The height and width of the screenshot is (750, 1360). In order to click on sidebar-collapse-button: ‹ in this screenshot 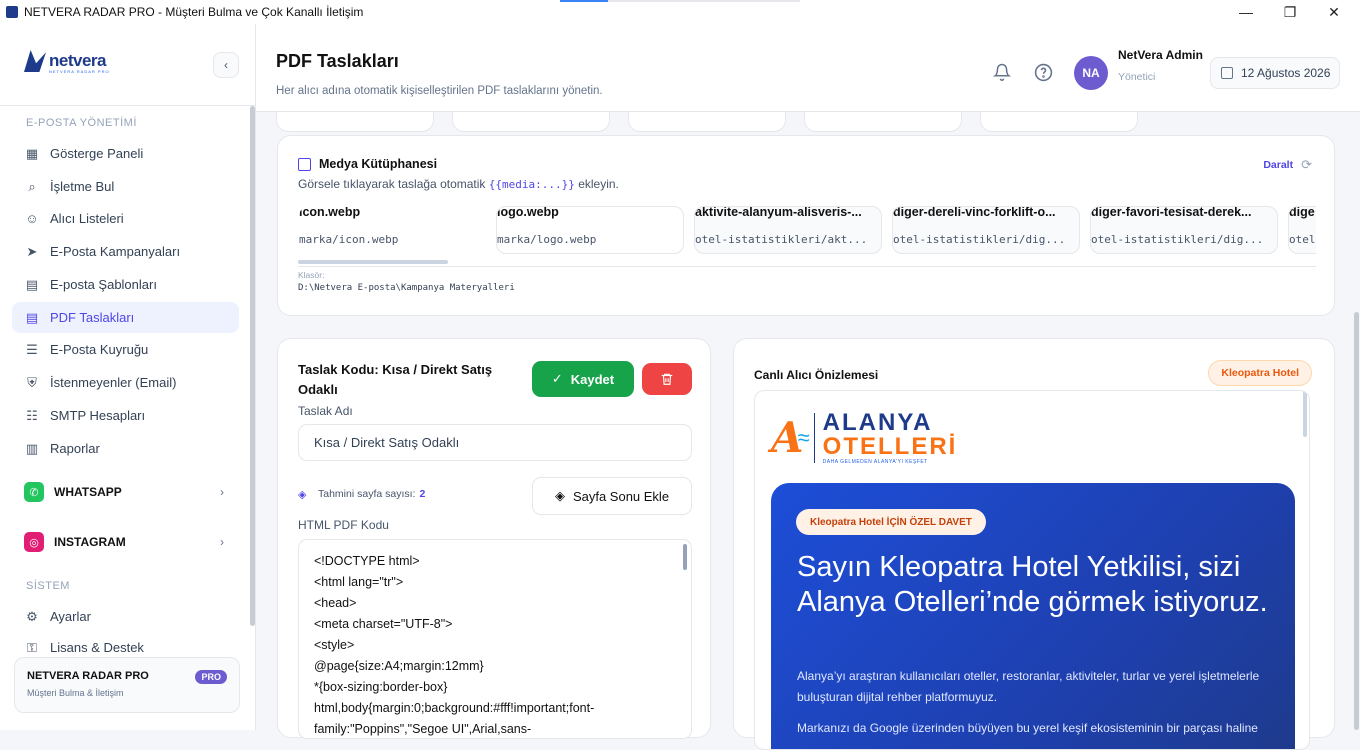, I will do `click(226, 65)`.